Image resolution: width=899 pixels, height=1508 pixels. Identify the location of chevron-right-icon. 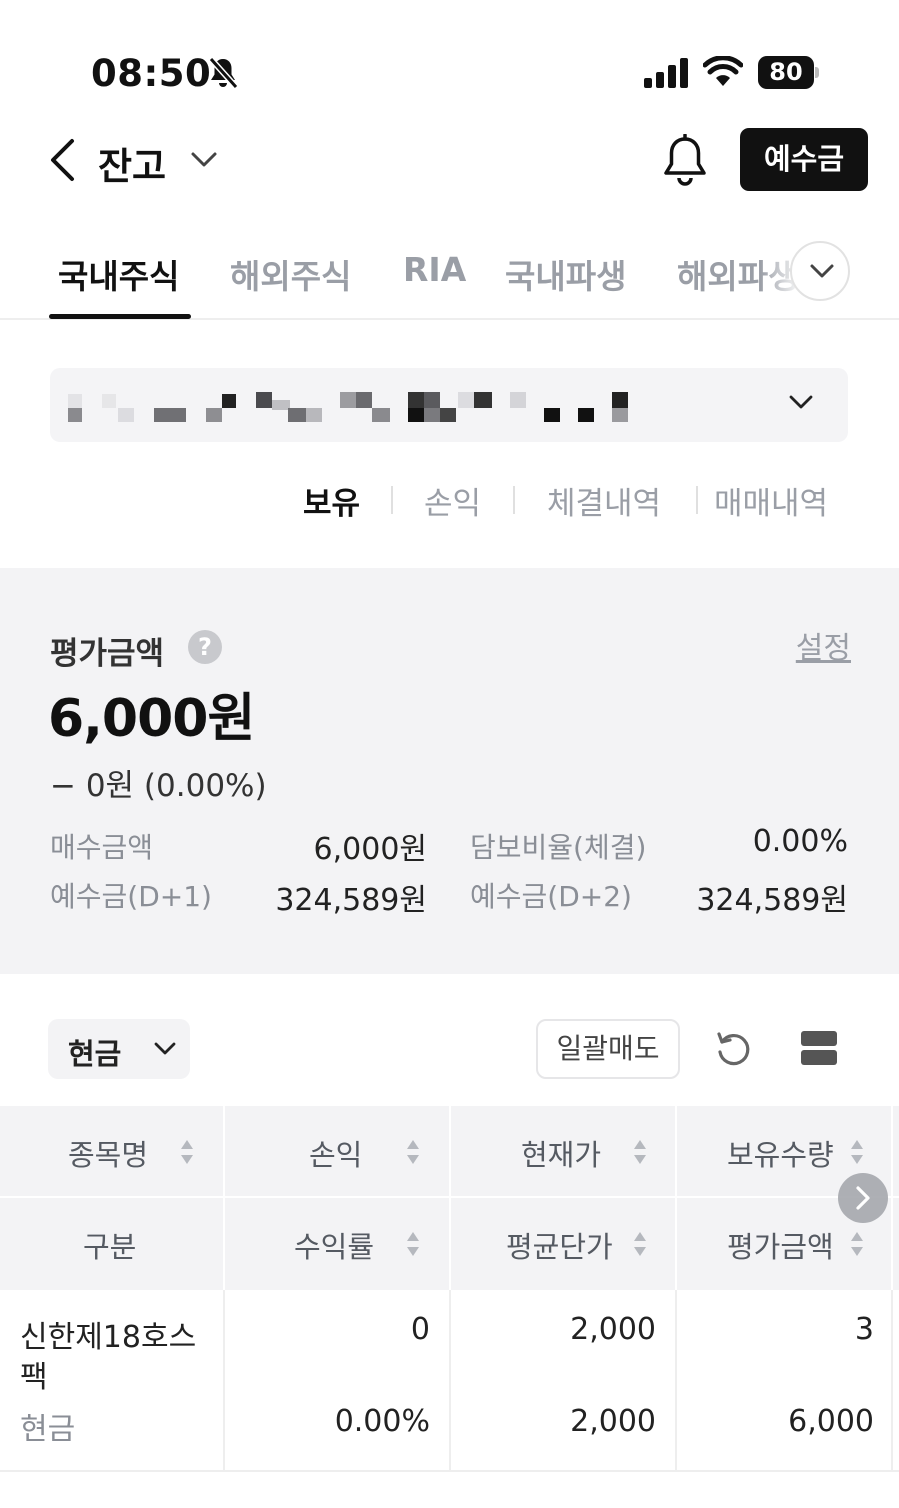
(863, 1198).